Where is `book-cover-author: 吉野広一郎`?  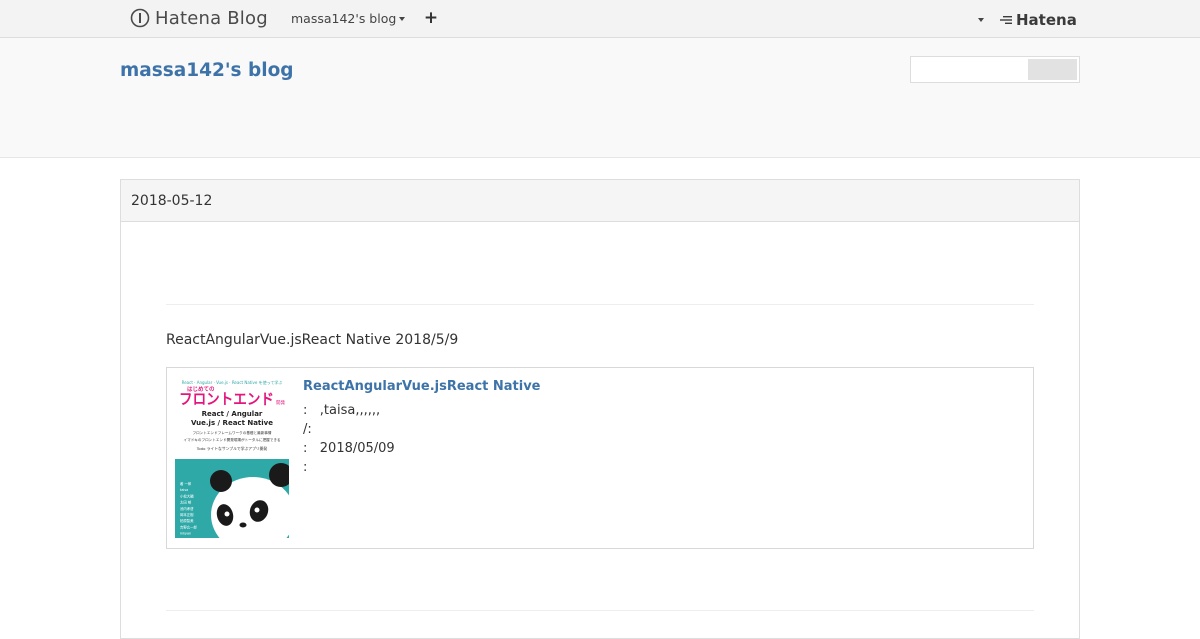
book-cover-author: 吉野広一郎 is located at coordinates (189, 526).